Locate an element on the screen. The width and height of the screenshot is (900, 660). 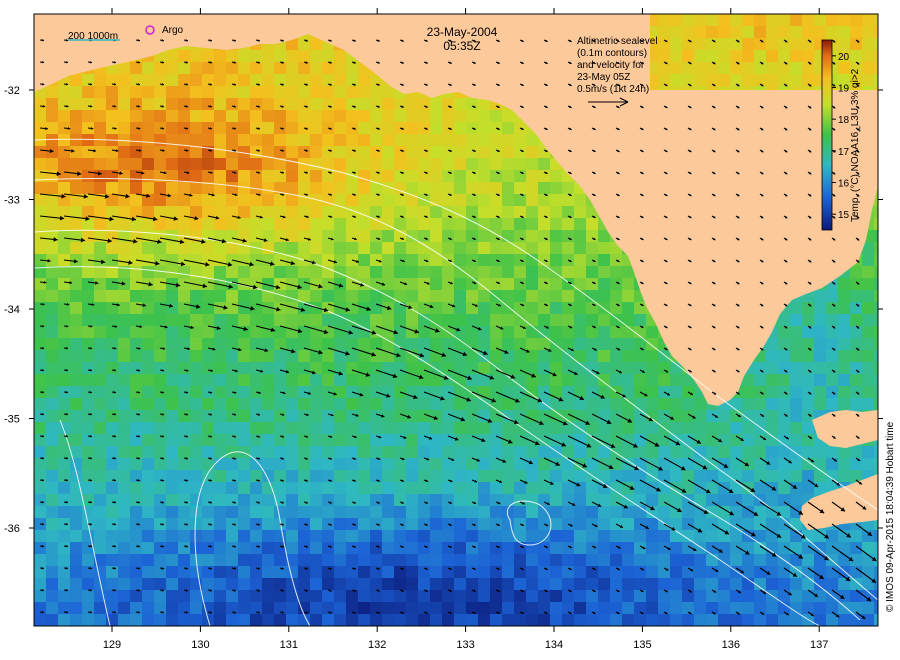
colorbar-tick-label: 16 is located at coordinates (844, 184).